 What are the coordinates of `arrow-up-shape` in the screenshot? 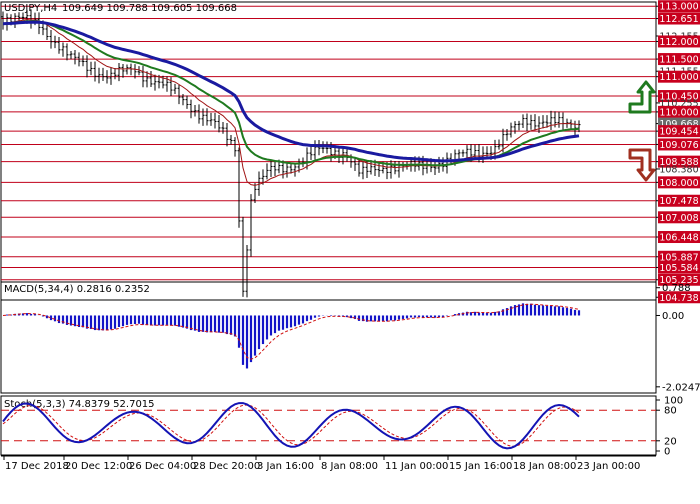 It's located at (642, 97).